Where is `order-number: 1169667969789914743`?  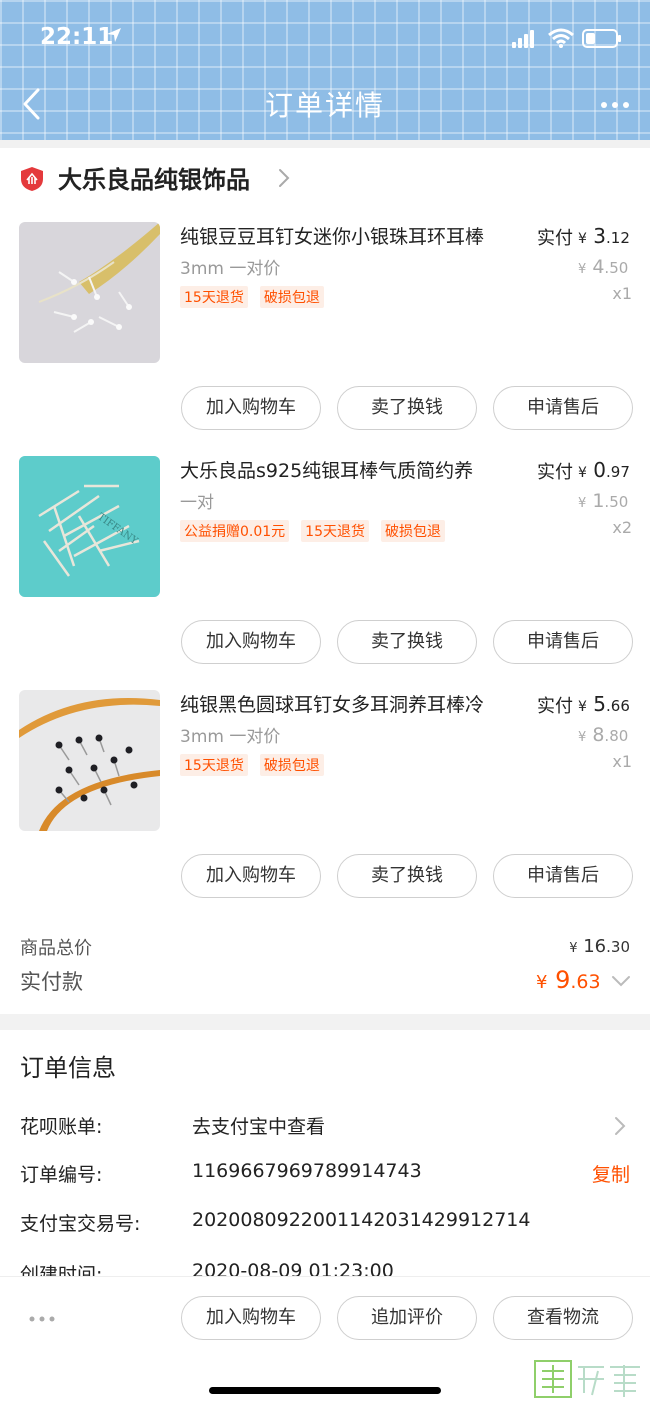 order-number: 1169667969789914743 is located at coordinates (307, 1171).